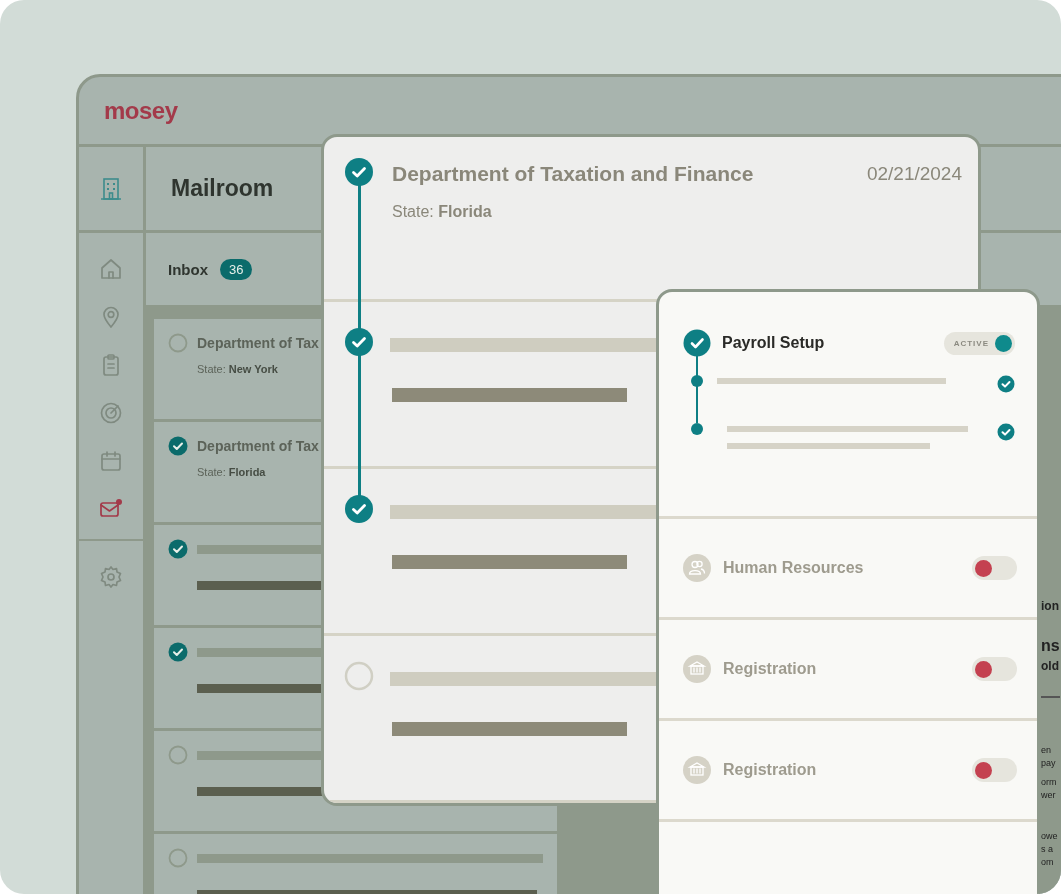  I want to click on people-icon, so click(697, 568).